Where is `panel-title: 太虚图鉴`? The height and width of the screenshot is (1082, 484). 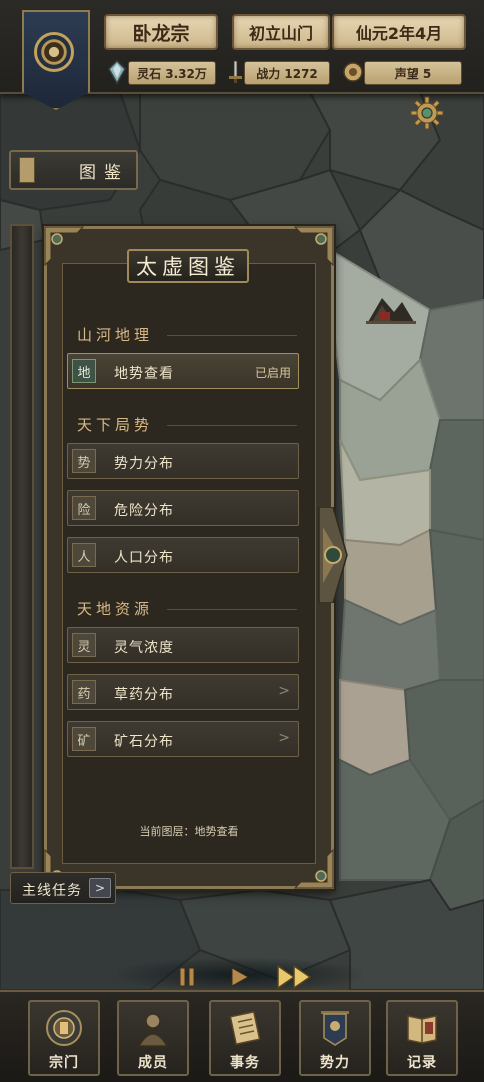 panel-title: 太虚图鉴 is located at coordinates (188, 266).